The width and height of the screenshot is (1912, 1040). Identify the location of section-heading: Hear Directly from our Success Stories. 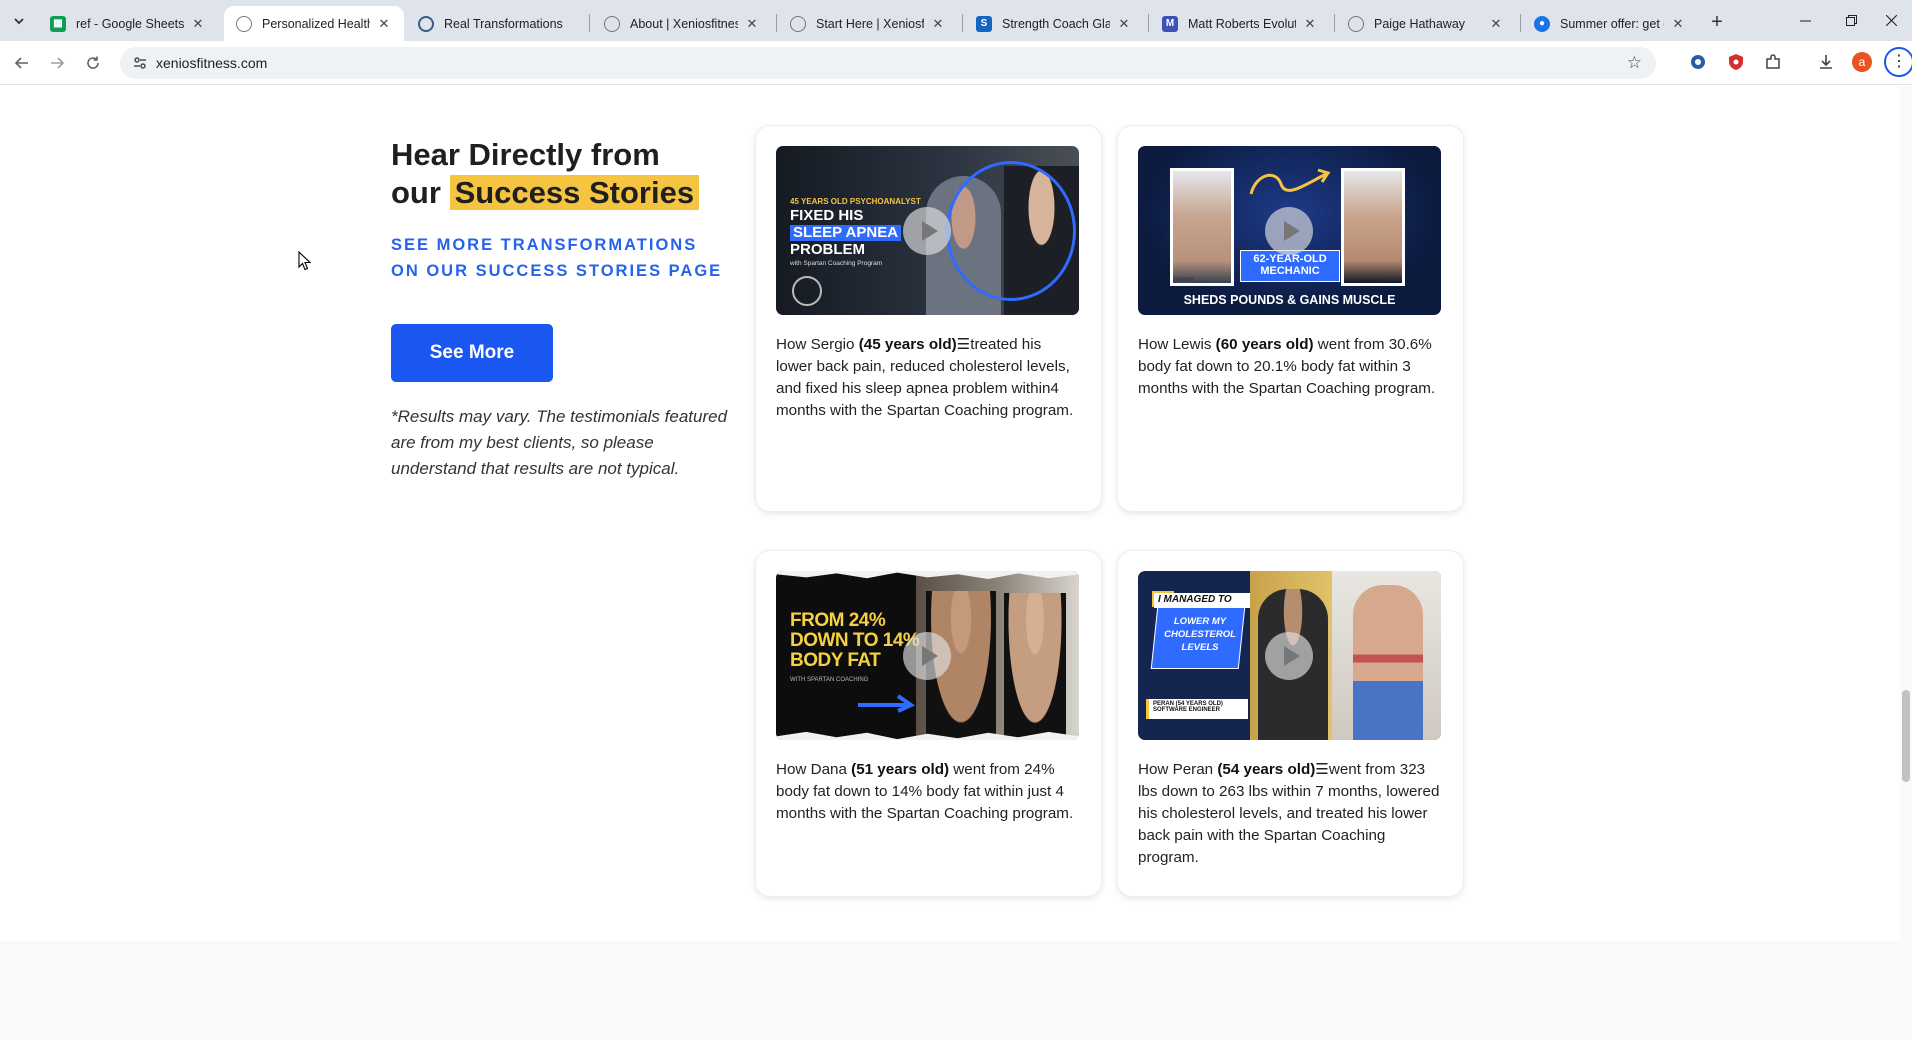
(545, 174).